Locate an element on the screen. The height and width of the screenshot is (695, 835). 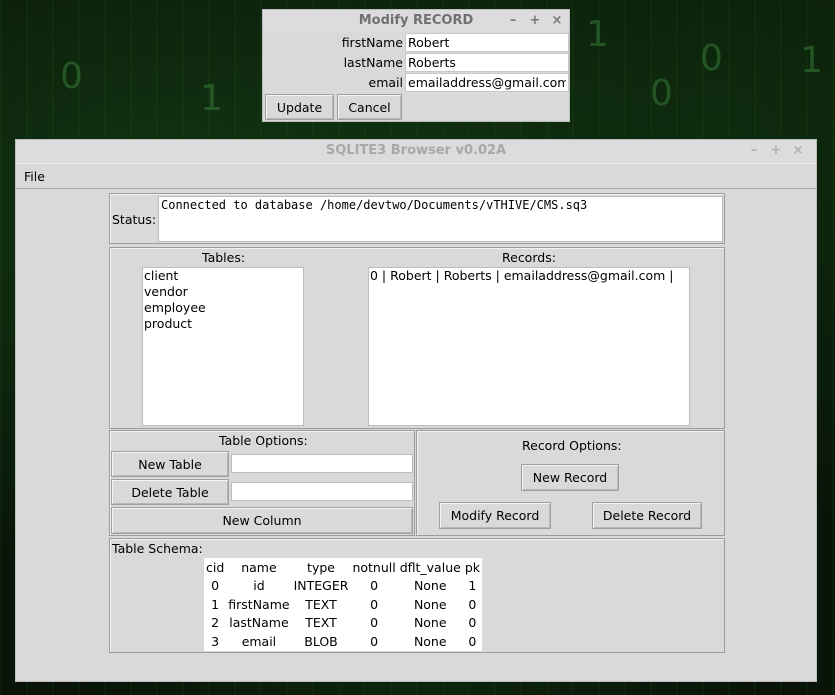
menu-file: File is located at coordinates (34, 176).